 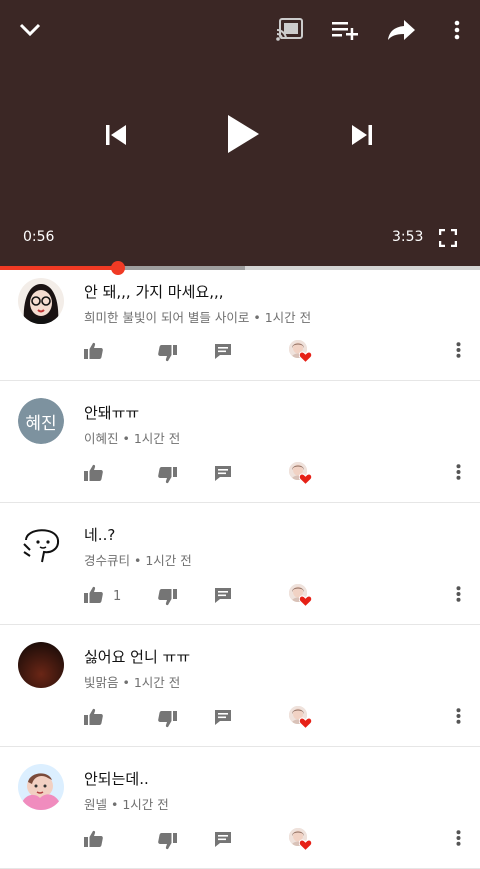 I want to click on comment-text: 안 돼,,, 가지 마세요,,,, so click(x=154, y=292).